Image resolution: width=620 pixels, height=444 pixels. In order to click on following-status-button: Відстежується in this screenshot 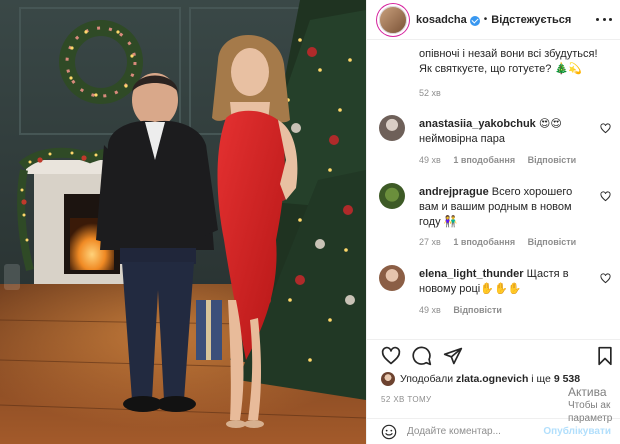, I will do `click(531, 20)`.